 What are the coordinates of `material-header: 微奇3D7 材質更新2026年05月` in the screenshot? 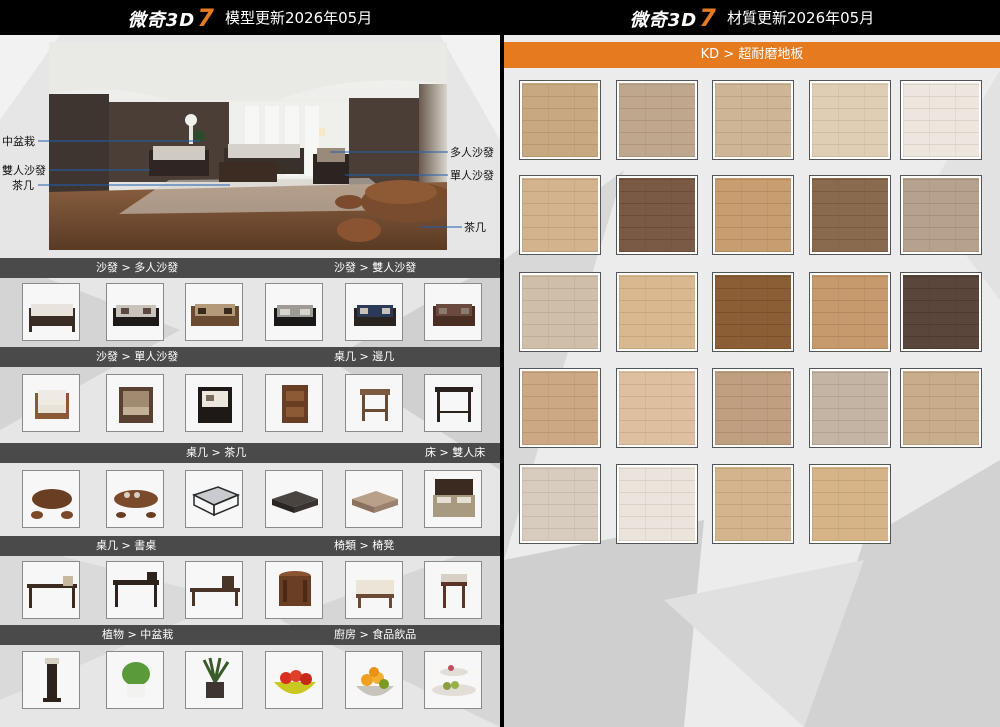 It's located at (752, 17).